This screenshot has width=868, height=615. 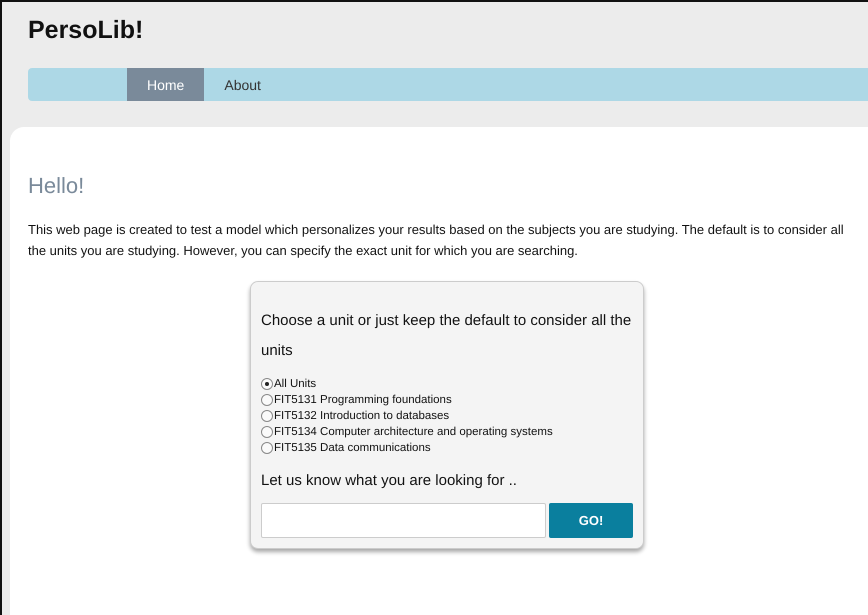 I want to click on unit-label: All Units, so click(x=295, y=384).